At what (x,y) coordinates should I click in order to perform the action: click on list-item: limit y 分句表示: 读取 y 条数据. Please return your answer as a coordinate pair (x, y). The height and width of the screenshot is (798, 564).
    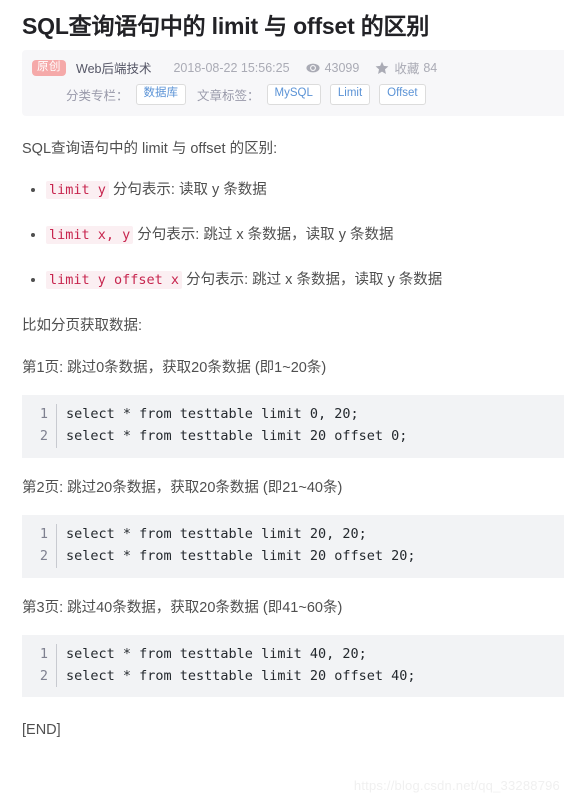
    Looking at the image, I should click on (300, 190).